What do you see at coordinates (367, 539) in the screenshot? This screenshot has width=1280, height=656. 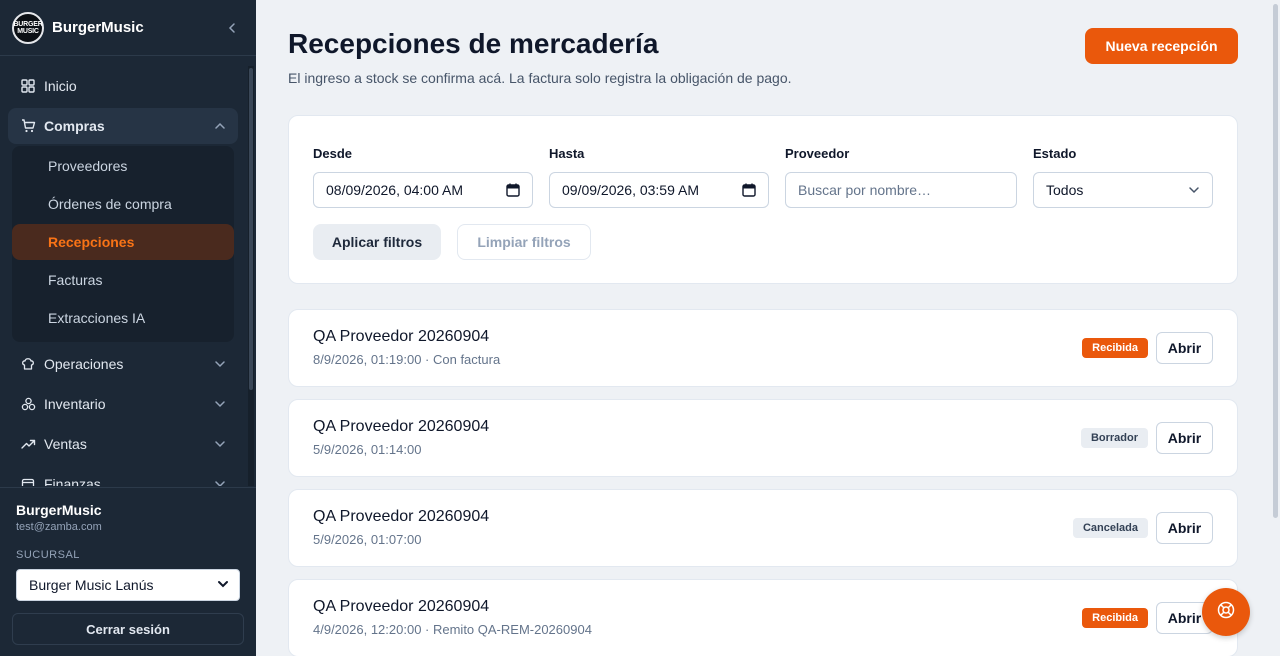 I see `reception-meta: 5/9/2026, 01:07:00` at bounding box center [367, 539].